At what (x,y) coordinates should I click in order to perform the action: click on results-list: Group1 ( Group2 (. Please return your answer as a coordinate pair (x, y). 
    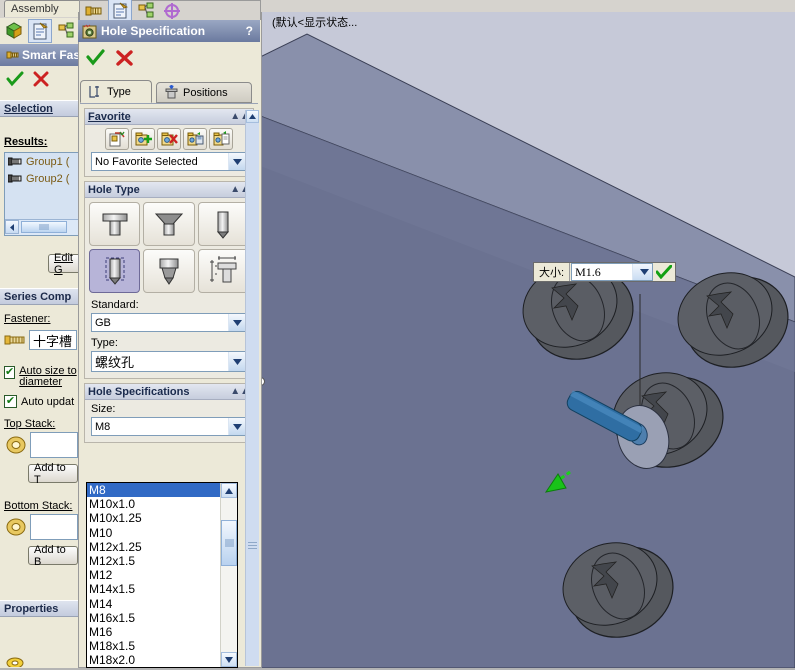
    Looking at the image, I should click on (42, 194).